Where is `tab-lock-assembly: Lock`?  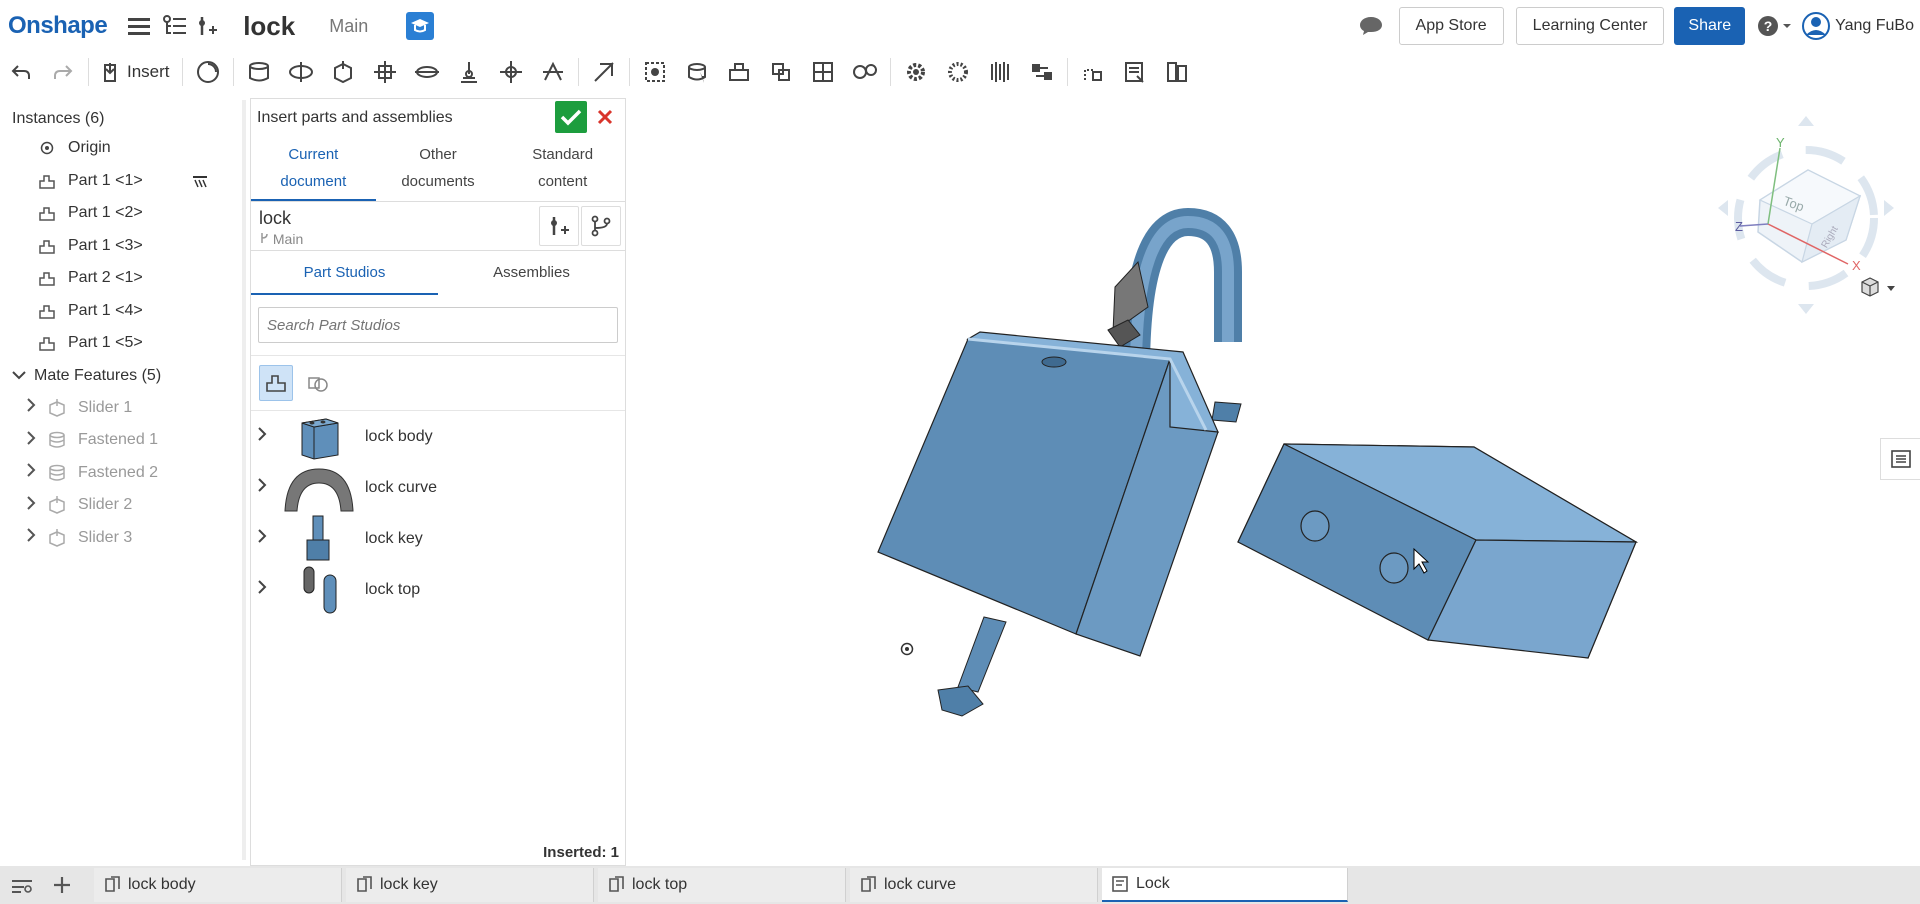 tab-lock-assembly: Lock is located at coordinates (1225, 885).